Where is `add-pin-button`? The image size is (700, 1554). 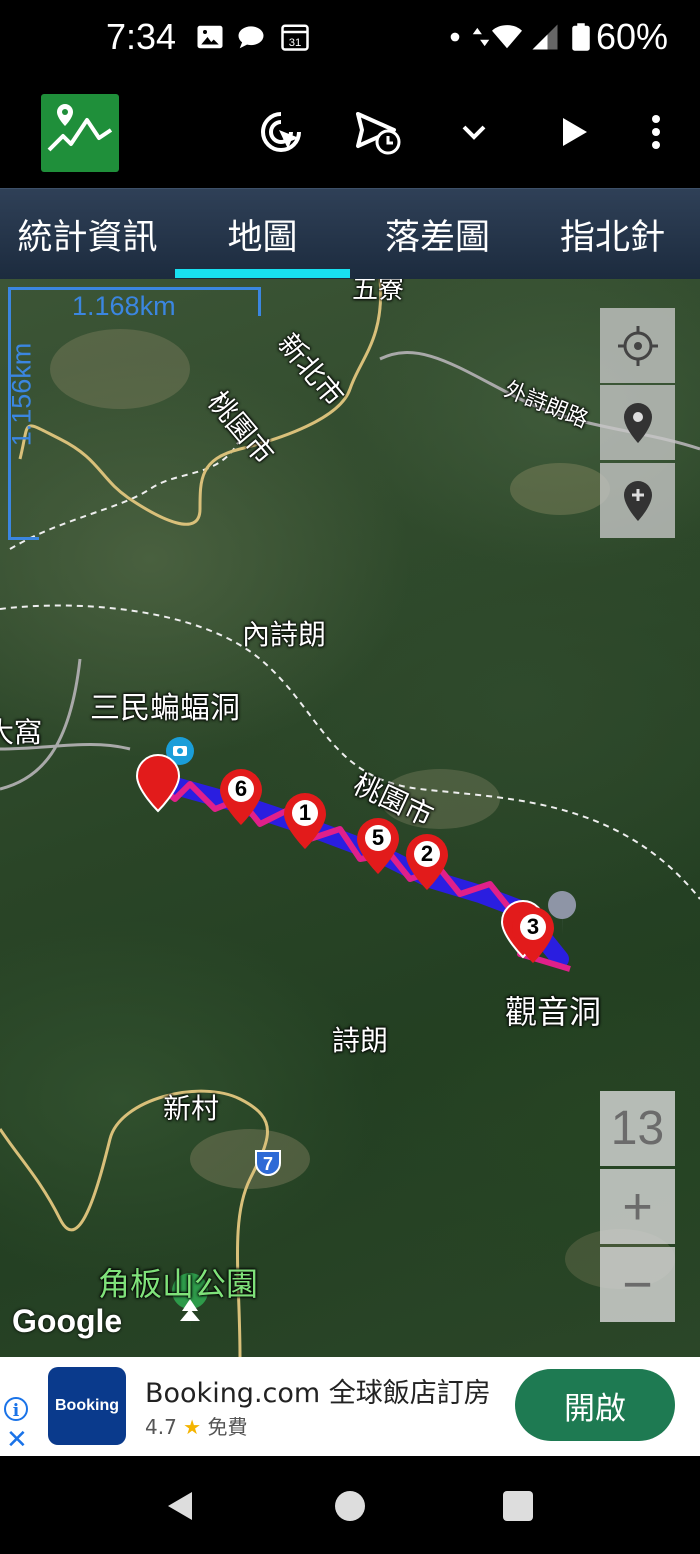
add-pin-button is located at coordinates (637, 500).